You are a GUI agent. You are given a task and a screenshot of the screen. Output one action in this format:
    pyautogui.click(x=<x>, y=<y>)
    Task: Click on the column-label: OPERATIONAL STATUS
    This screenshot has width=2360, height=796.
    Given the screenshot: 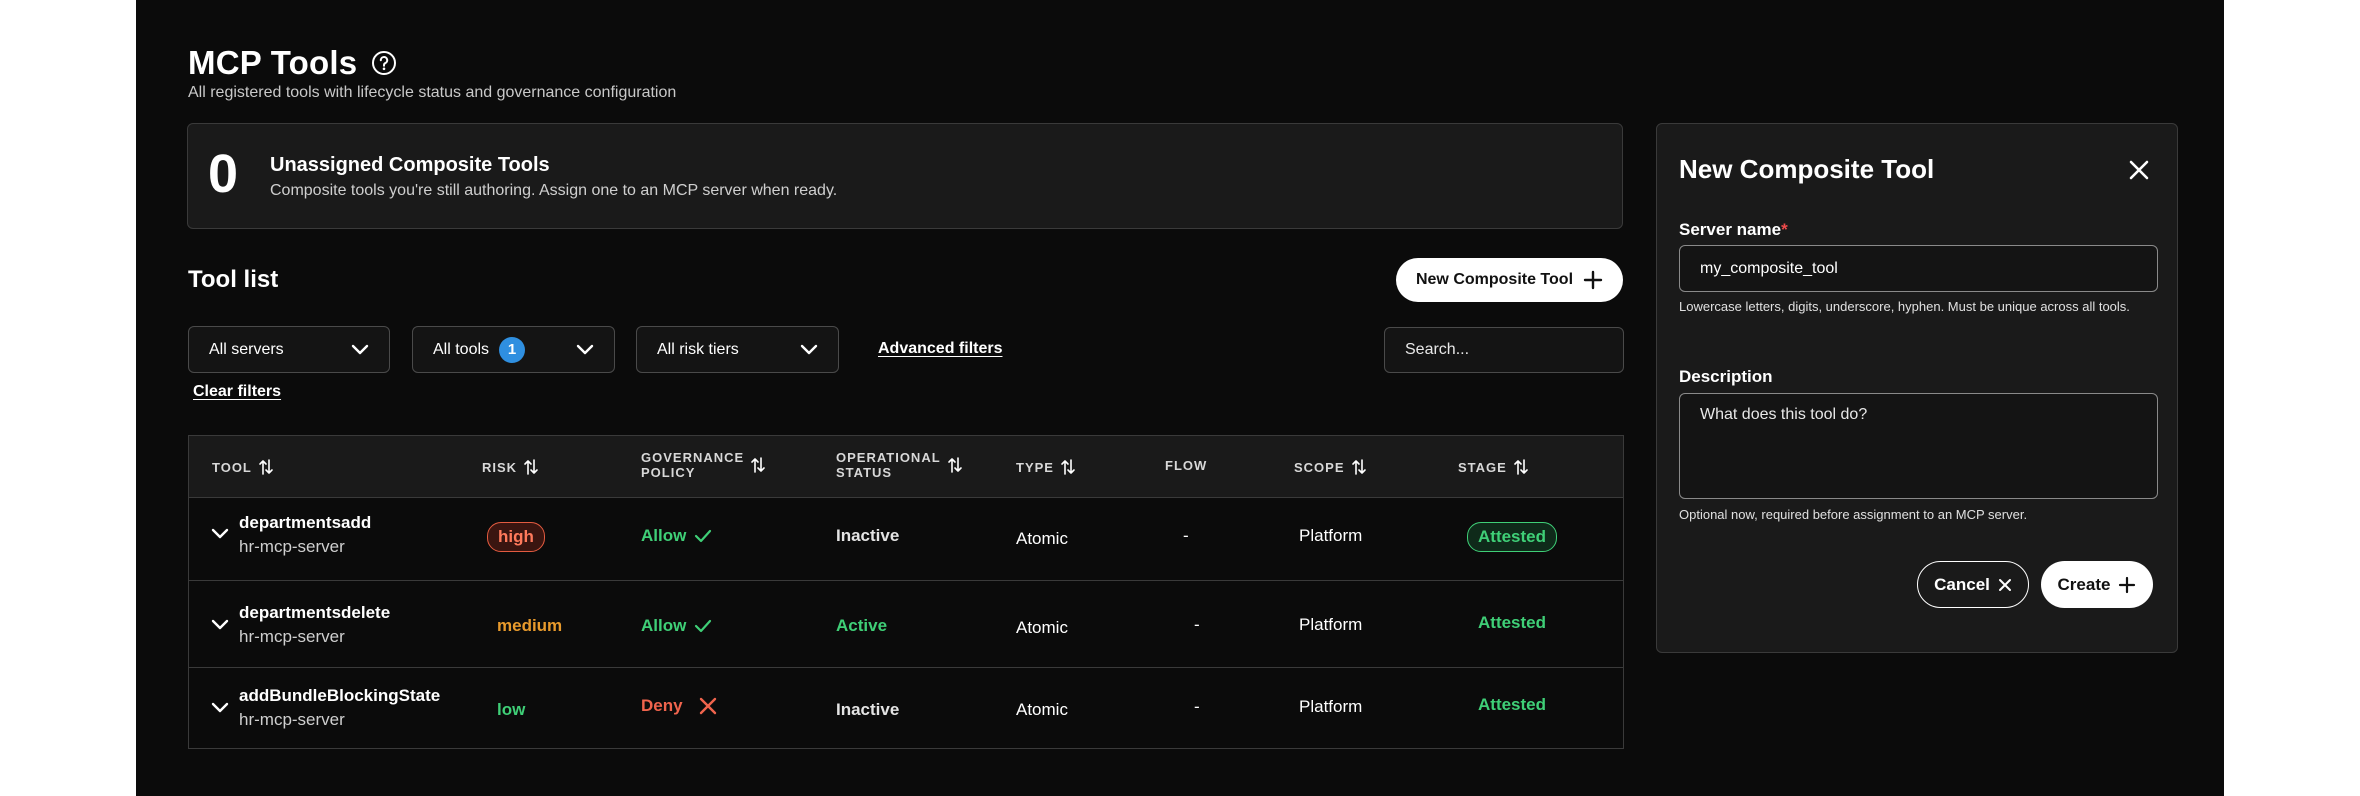 What is the action you would take?
    pyautogui.click(x=888, y=465)
    